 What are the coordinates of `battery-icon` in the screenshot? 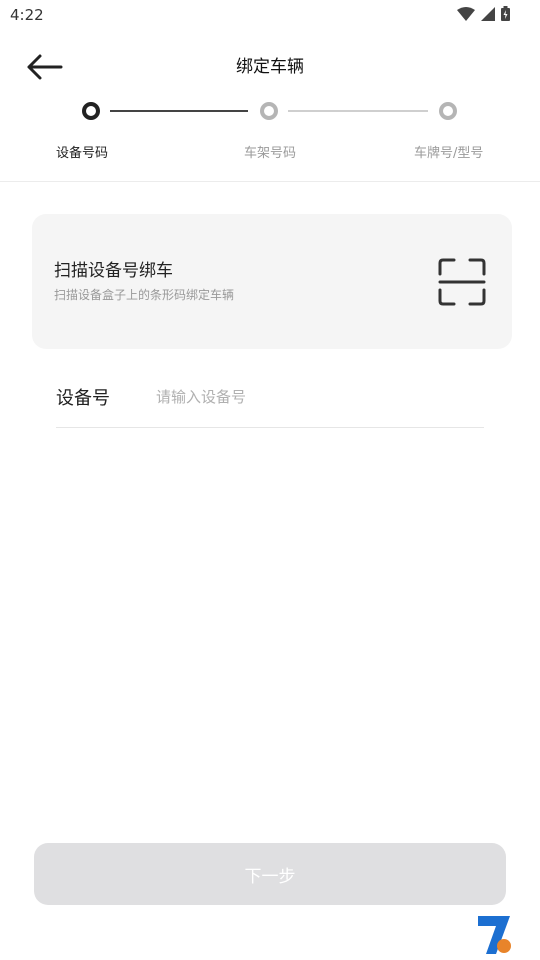 It's located at (505, 15).